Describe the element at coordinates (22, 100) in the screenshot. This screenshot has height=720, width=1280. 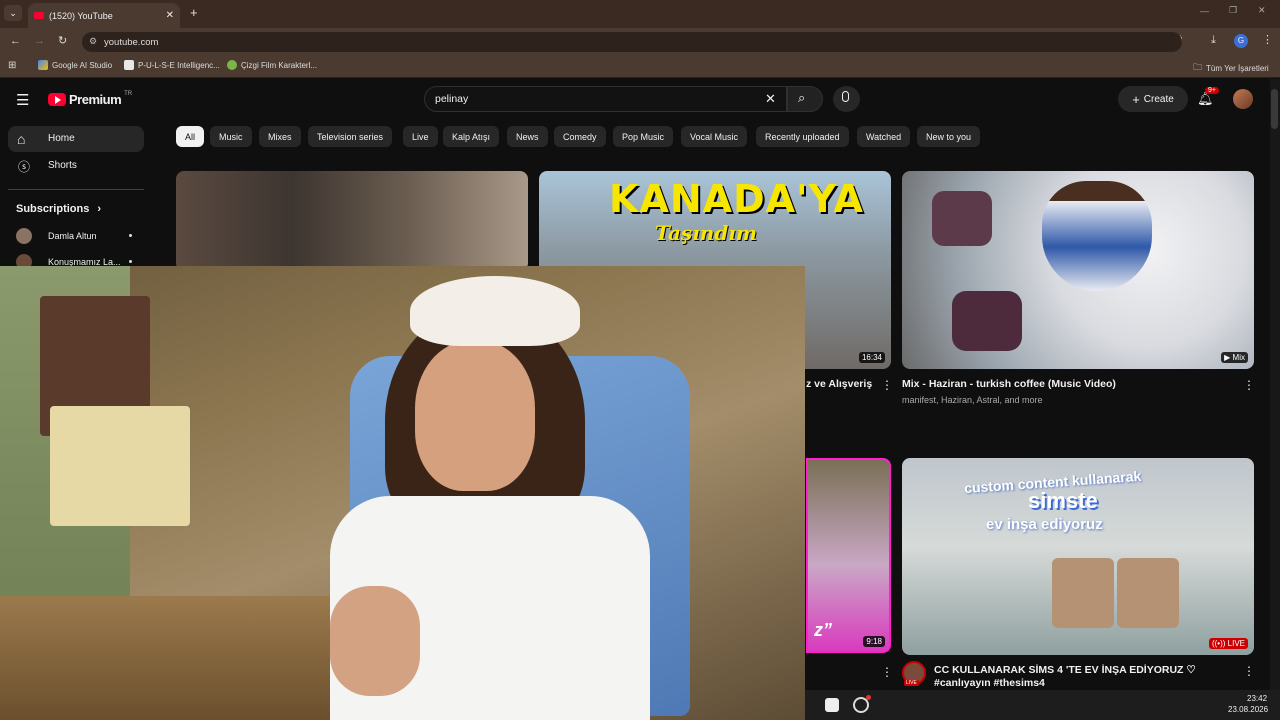
I see `hamburger-menu-icon: ☰` at that location.